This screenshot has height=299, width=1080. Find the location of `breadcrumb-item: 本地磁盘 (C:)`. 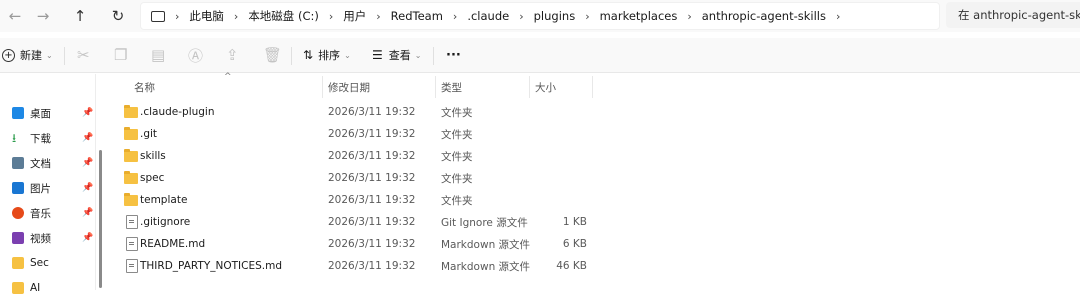

breadcrumb-item: 本地磁盘 (C:) is located at coordinates (283, 16).